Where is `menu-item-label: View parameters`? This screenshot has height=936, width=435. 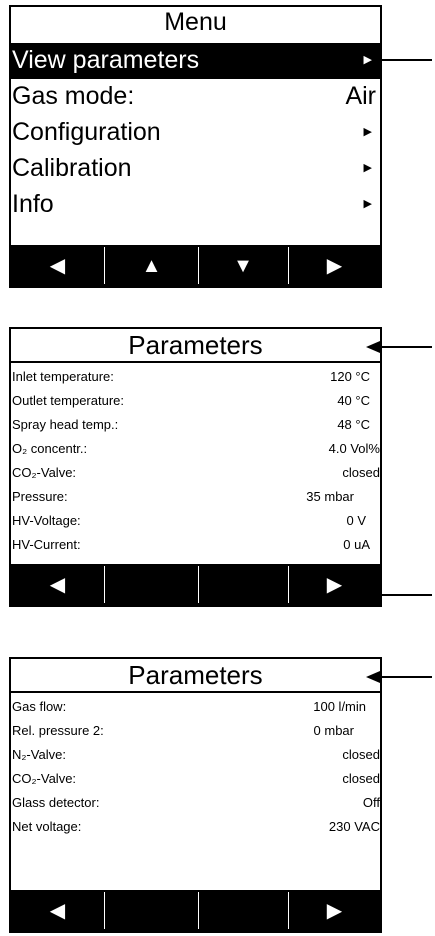
menu-item-label: View parameters is located at coordinates (106, 60).